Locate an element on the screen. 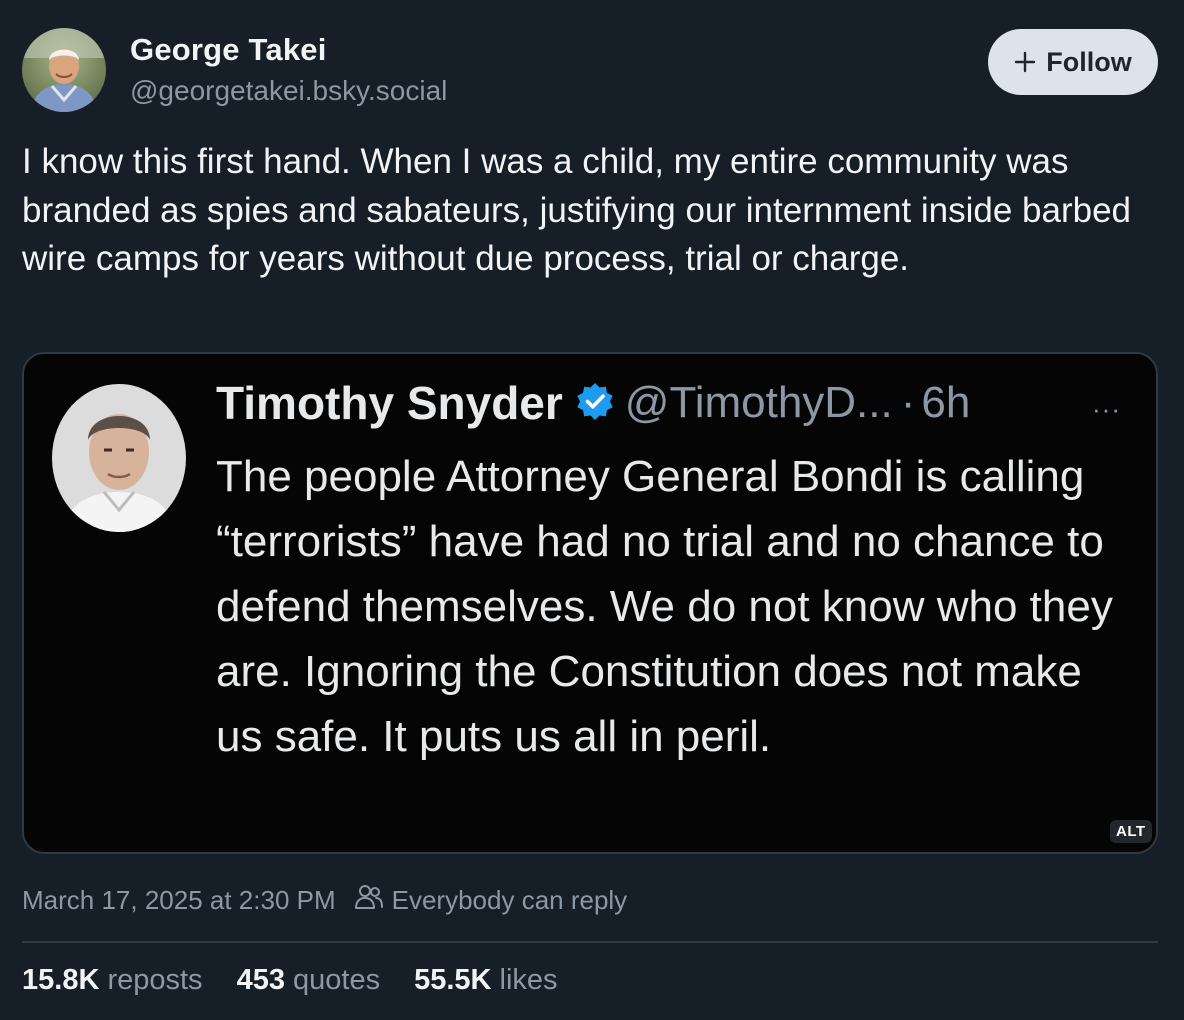  plus-icon is located at coordinates (1025, 62).